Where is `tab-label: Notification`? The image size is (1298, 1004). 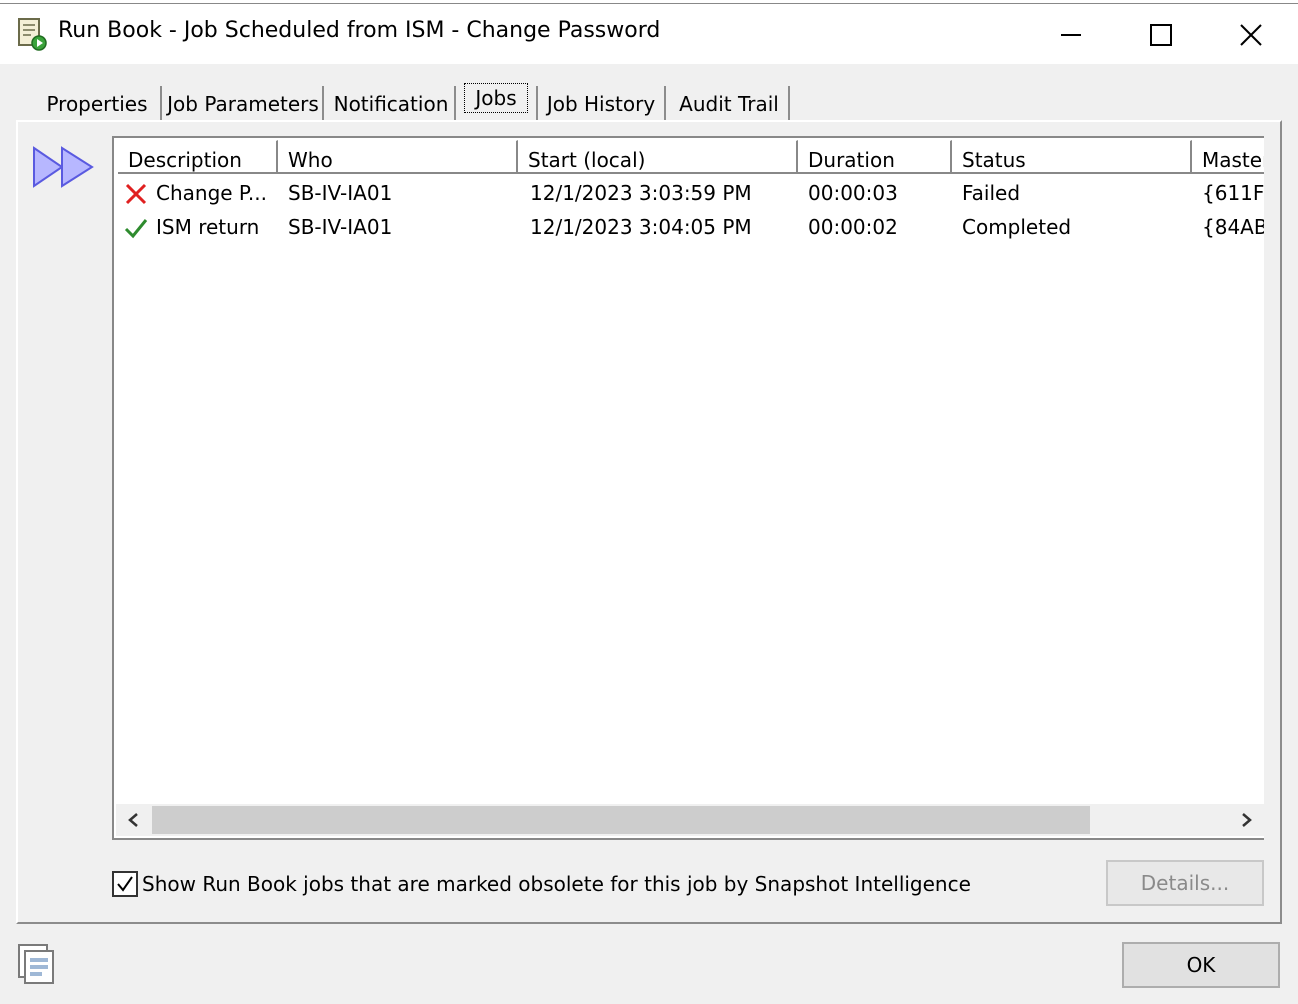
tab-label: Notification is located at coordinates (391, 104).